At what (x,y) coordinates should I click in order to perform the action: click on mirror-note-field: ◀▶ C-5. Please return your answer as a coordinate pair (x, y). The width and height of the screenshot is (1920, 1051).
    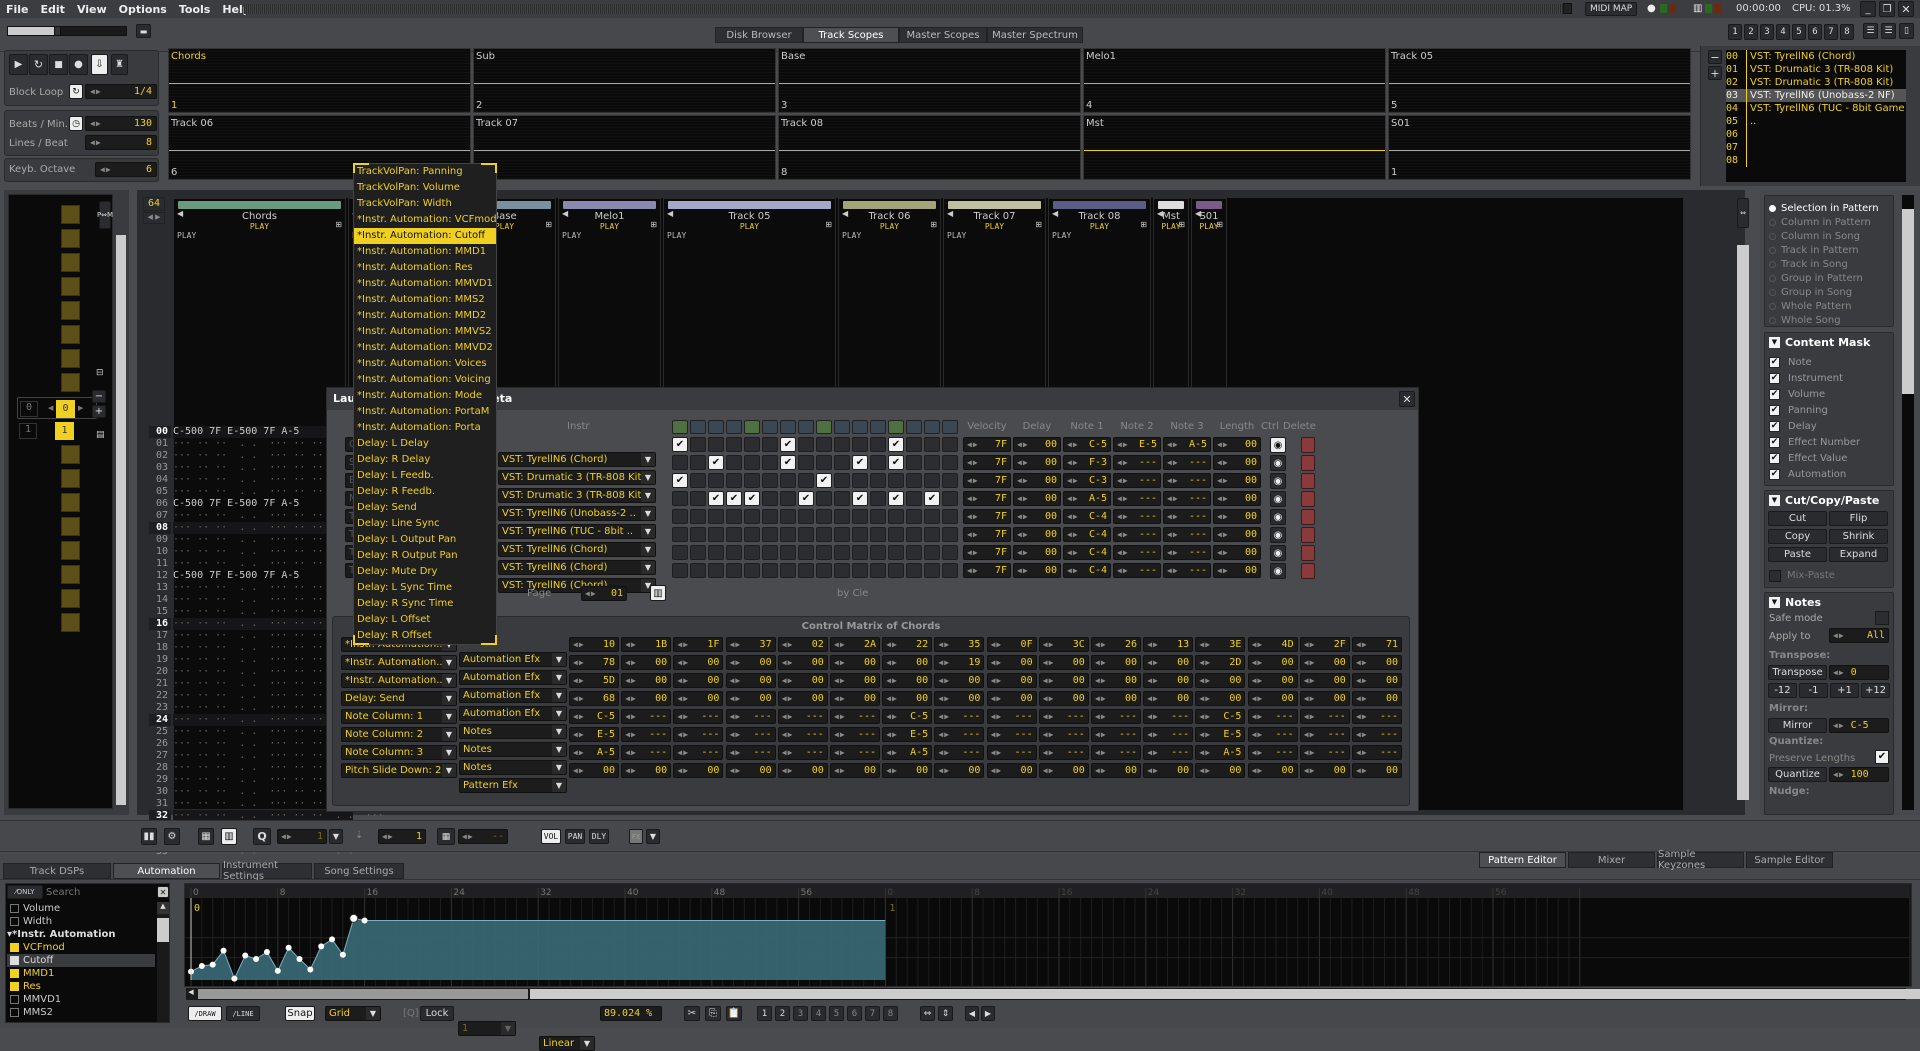
    Looking at the image, I should click on (1859, 725).